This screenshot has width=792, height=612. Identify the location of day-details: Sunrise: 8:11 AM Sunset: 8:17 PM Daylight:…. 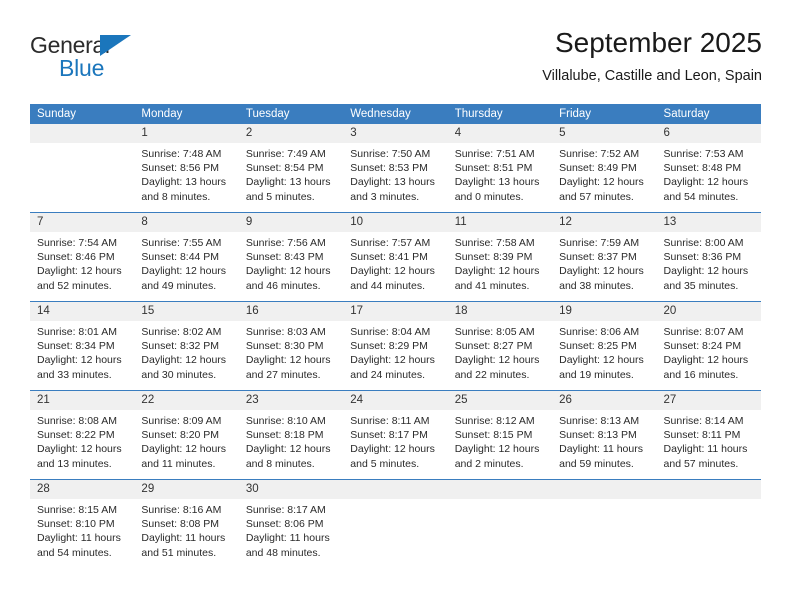
(395, 440).